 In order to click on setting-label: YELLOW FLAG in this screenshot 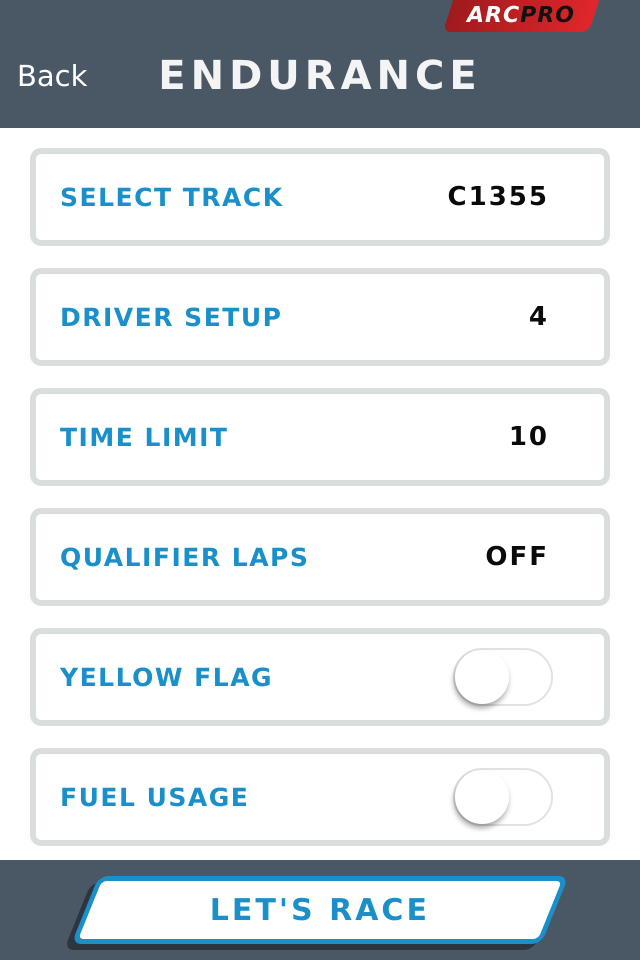, I will do `click(167, 677)`.